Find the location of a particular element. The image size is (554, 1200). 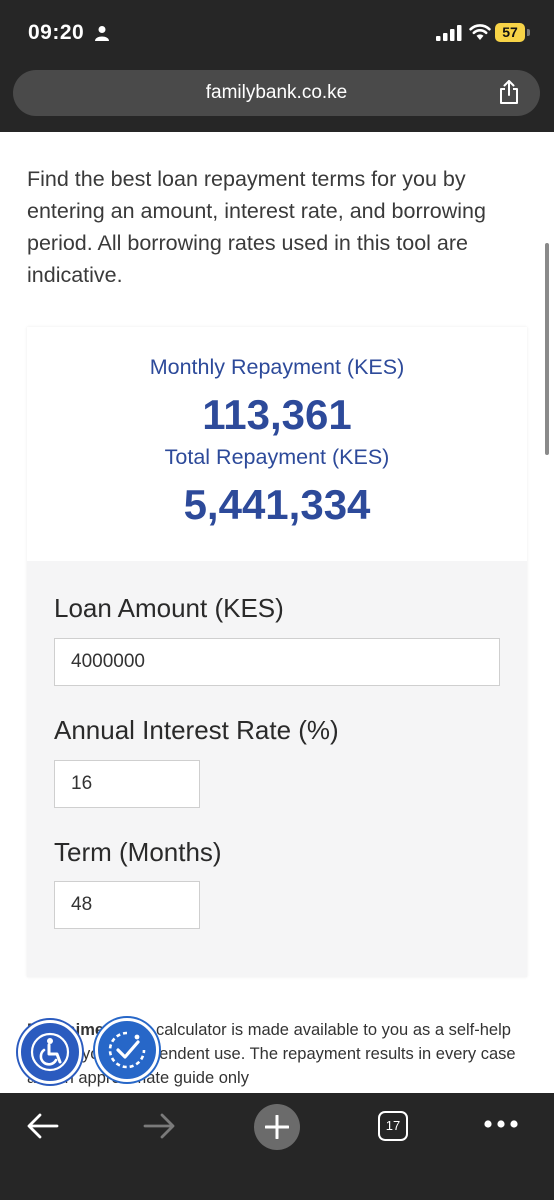

total-repayment-value: 5,441,334 is located at coordinates (277, 504).